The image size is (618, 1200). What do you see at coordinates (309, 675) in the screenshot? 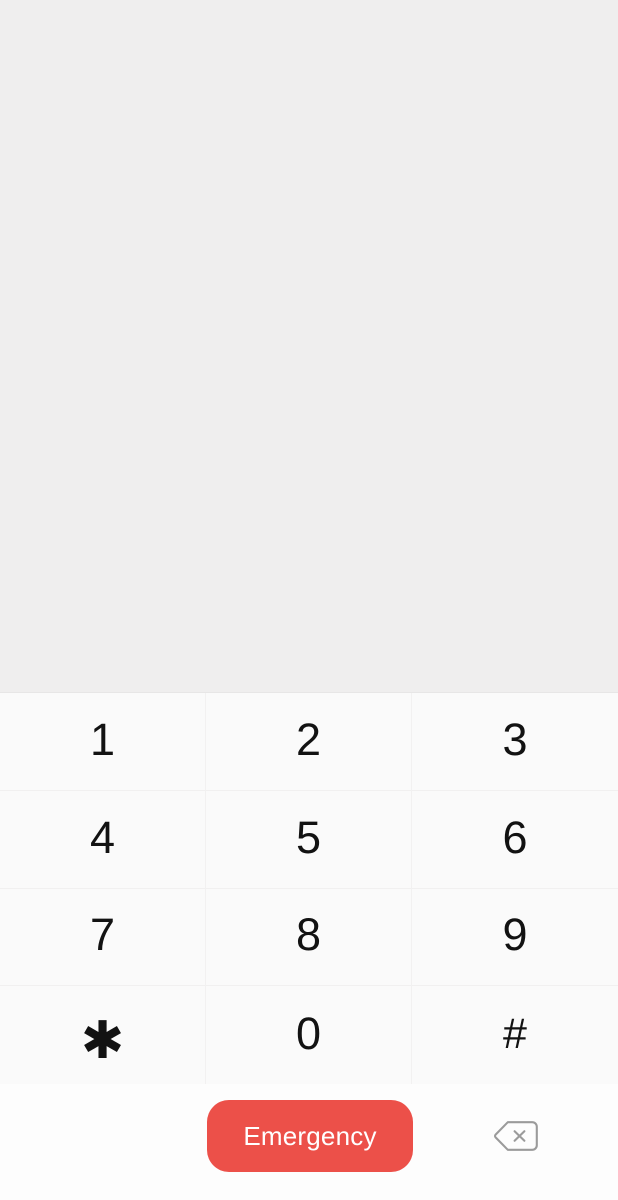
I see `dialed-number-text` at bounding box center [309, 675].